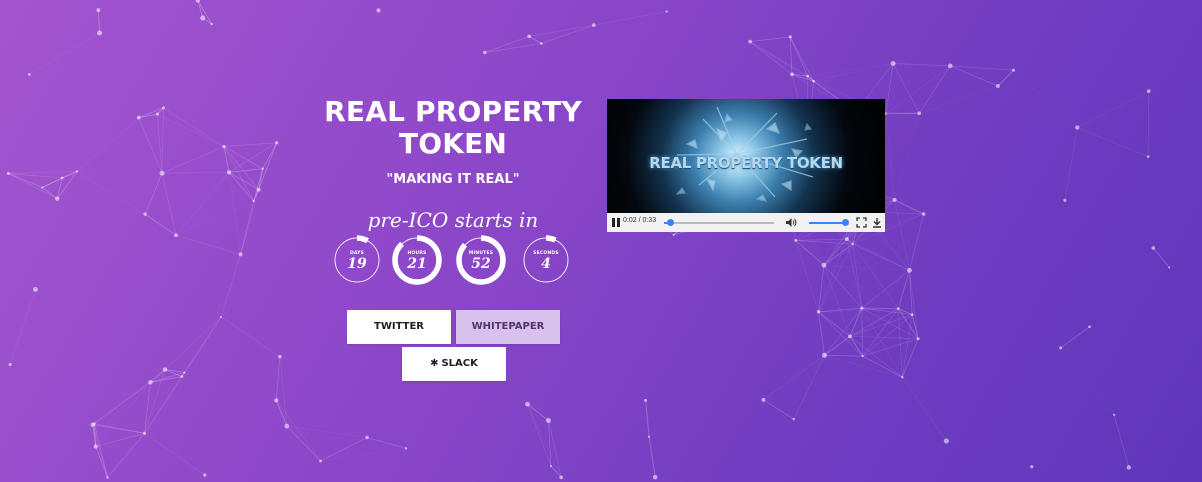 This screenshot has height=482, width=1202. I want to click on slack-button: ✱ SLACK, so click(454, 364).